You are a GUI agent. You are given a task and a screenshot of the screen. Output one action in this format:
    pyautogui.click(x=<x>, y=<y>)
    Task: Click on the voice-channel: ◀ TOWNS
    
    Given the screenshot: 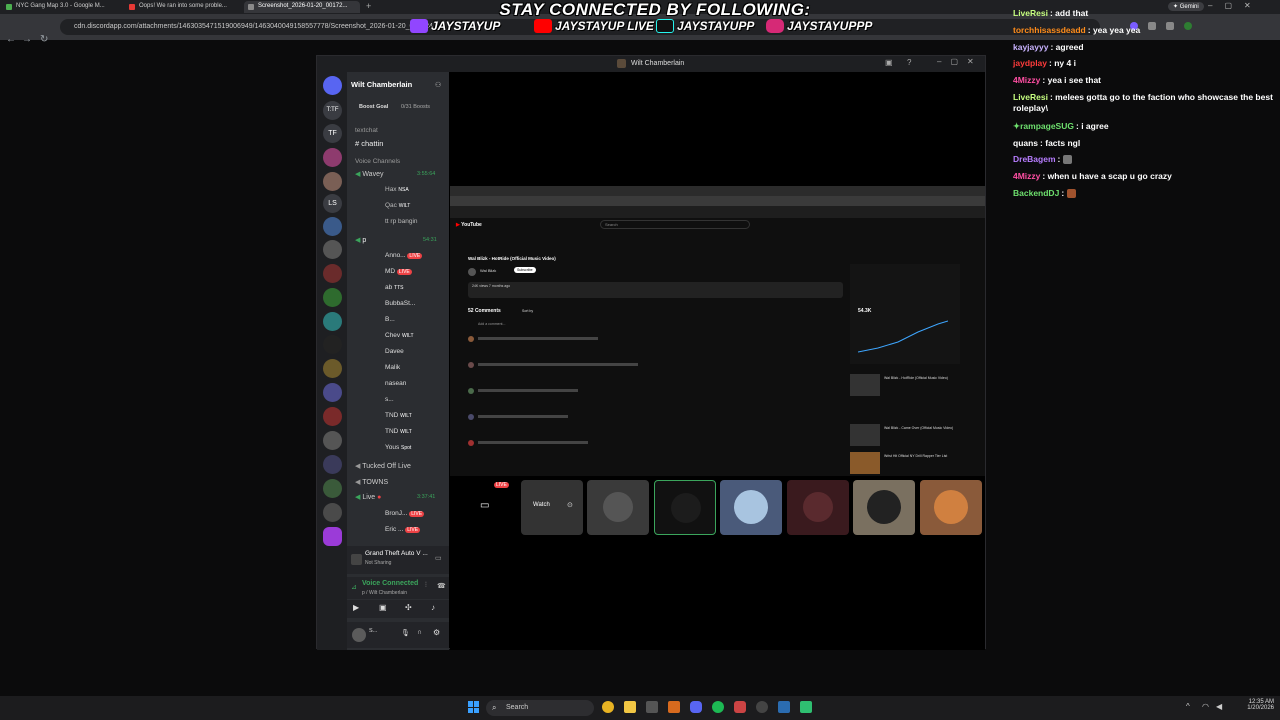 What is the action you would take?
    pyautogui.click(x=371, y=482)
    